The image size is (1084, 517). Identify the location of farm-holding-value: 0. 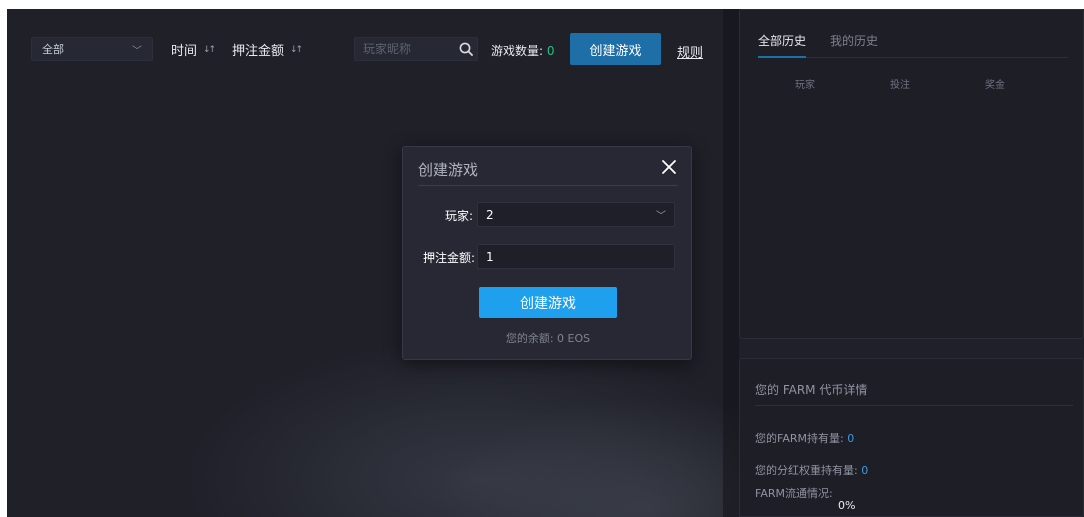
(851, 438).